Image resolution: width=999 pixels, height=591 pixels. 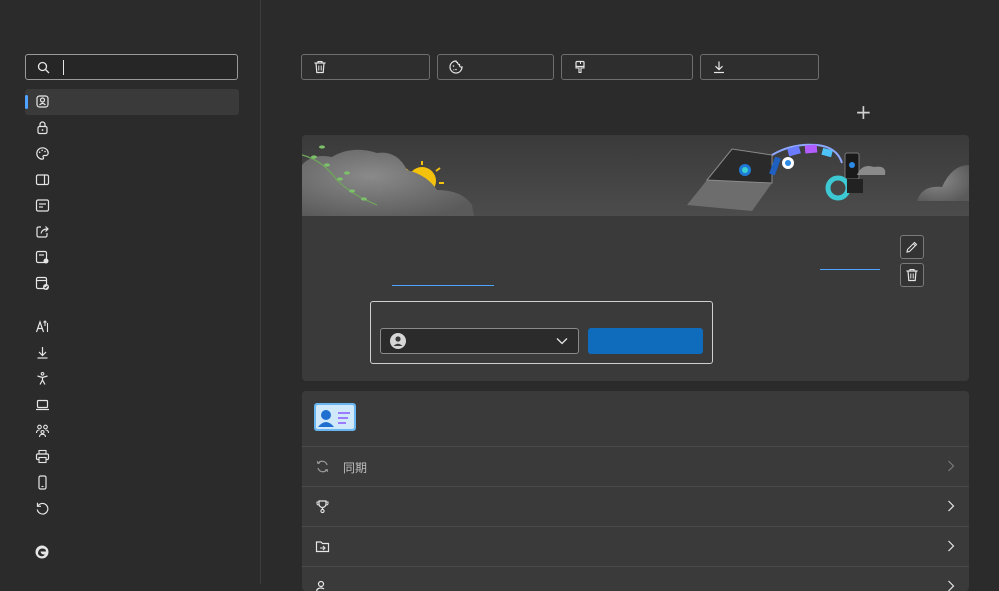 What do you see at coordinates (863, 112) in the screenshot?
I see `add-profile-button: +` at bounding box center [863, 112].